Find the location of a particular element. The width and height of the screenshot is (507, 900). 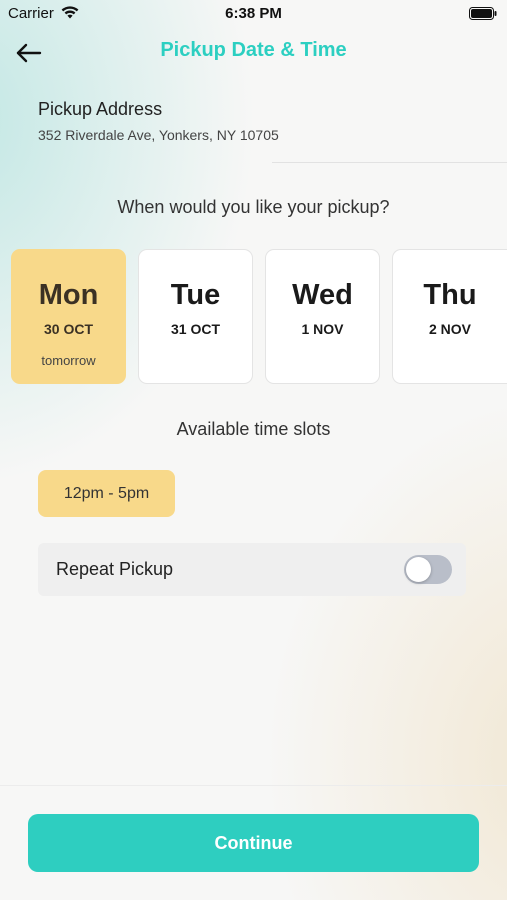

pickup-question: When would you like your pickup? is located at coordinates (253, 207).